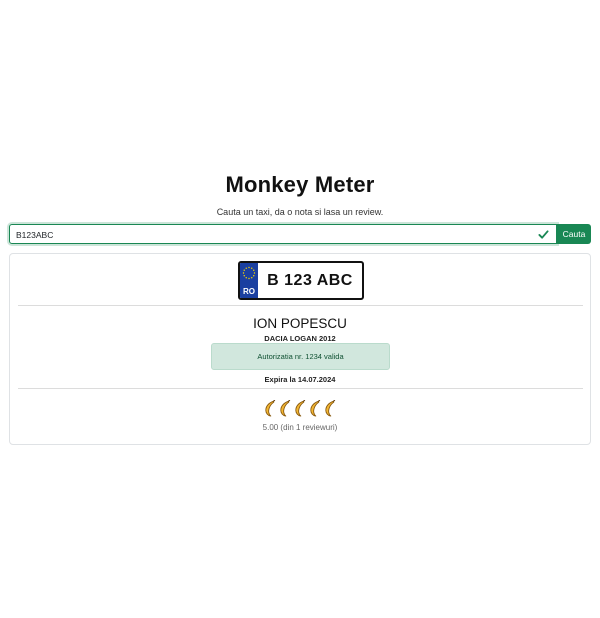 This screenshot has height=618, width=600. I want to click on search-field-wrapper, so click(283, 234).